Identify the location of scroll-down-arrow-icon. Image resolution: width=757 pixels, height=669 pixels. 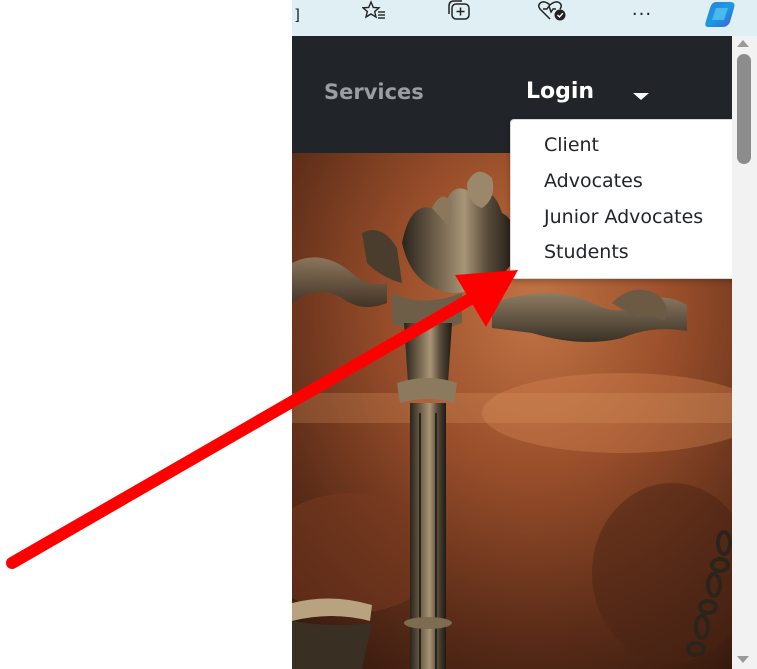
(743, 659).